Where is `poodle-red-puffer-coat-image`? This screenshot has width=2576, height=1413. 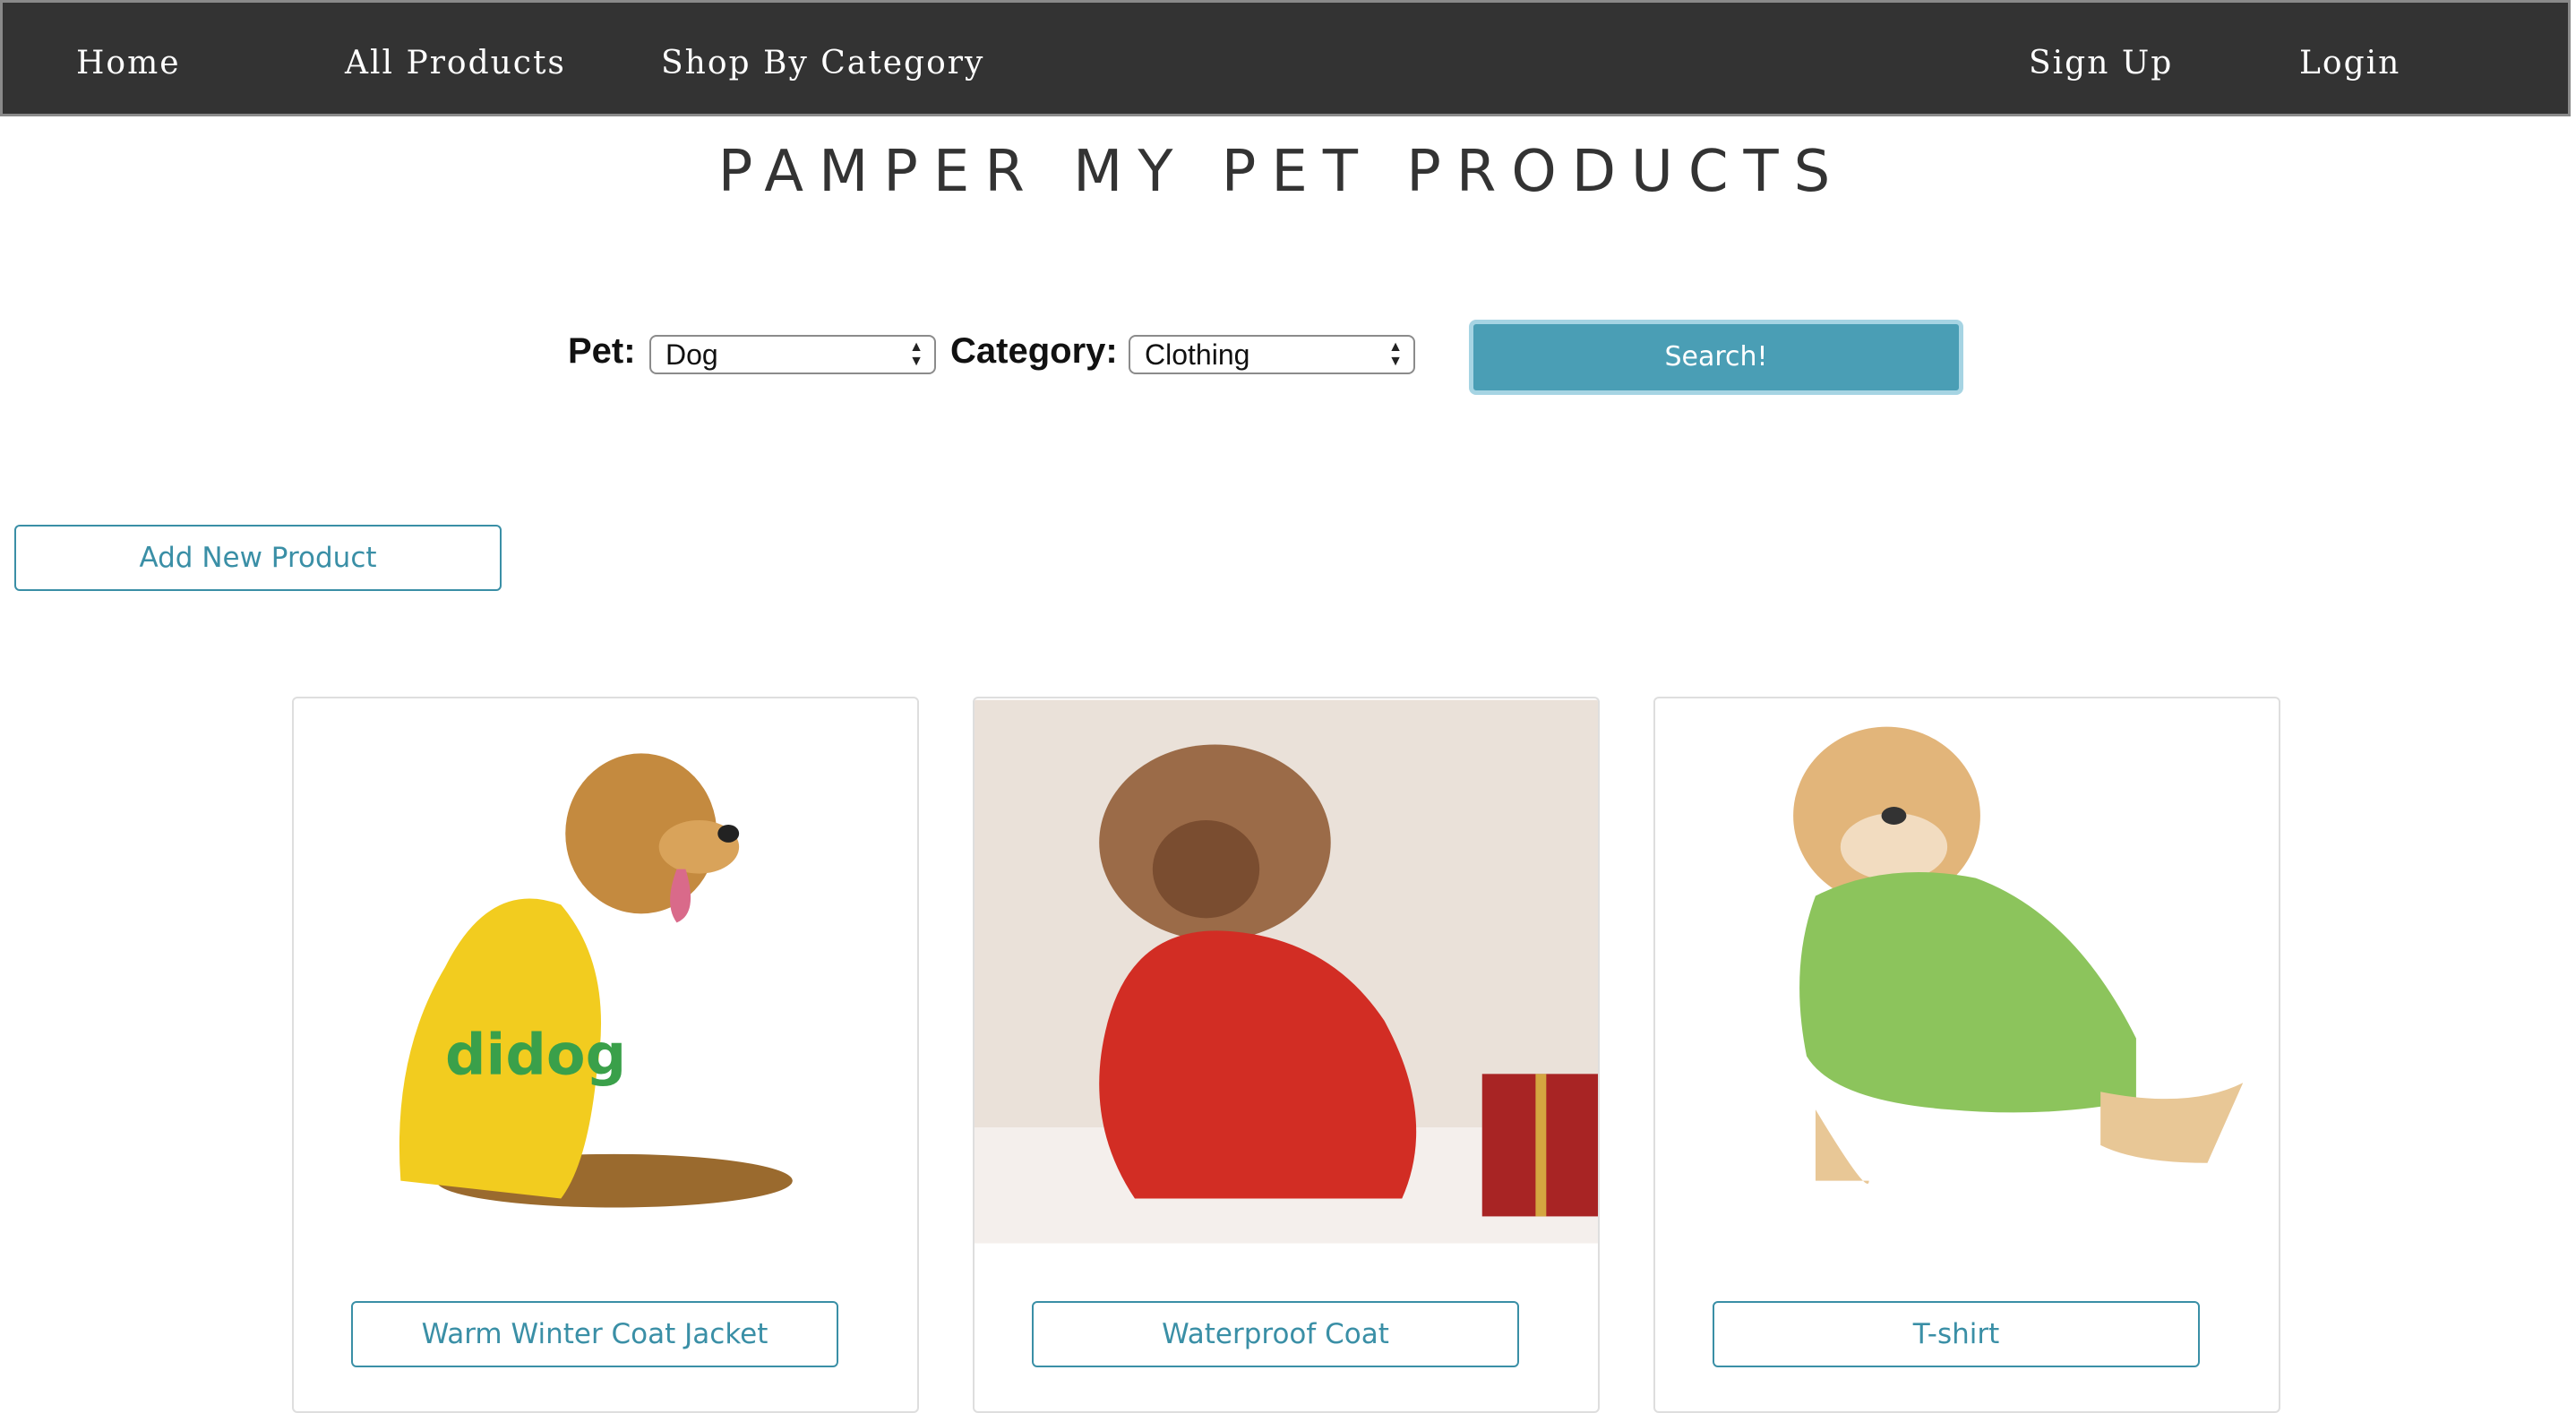
poodle-red-puffer-coat-image is located at coordinates (1286, 971).